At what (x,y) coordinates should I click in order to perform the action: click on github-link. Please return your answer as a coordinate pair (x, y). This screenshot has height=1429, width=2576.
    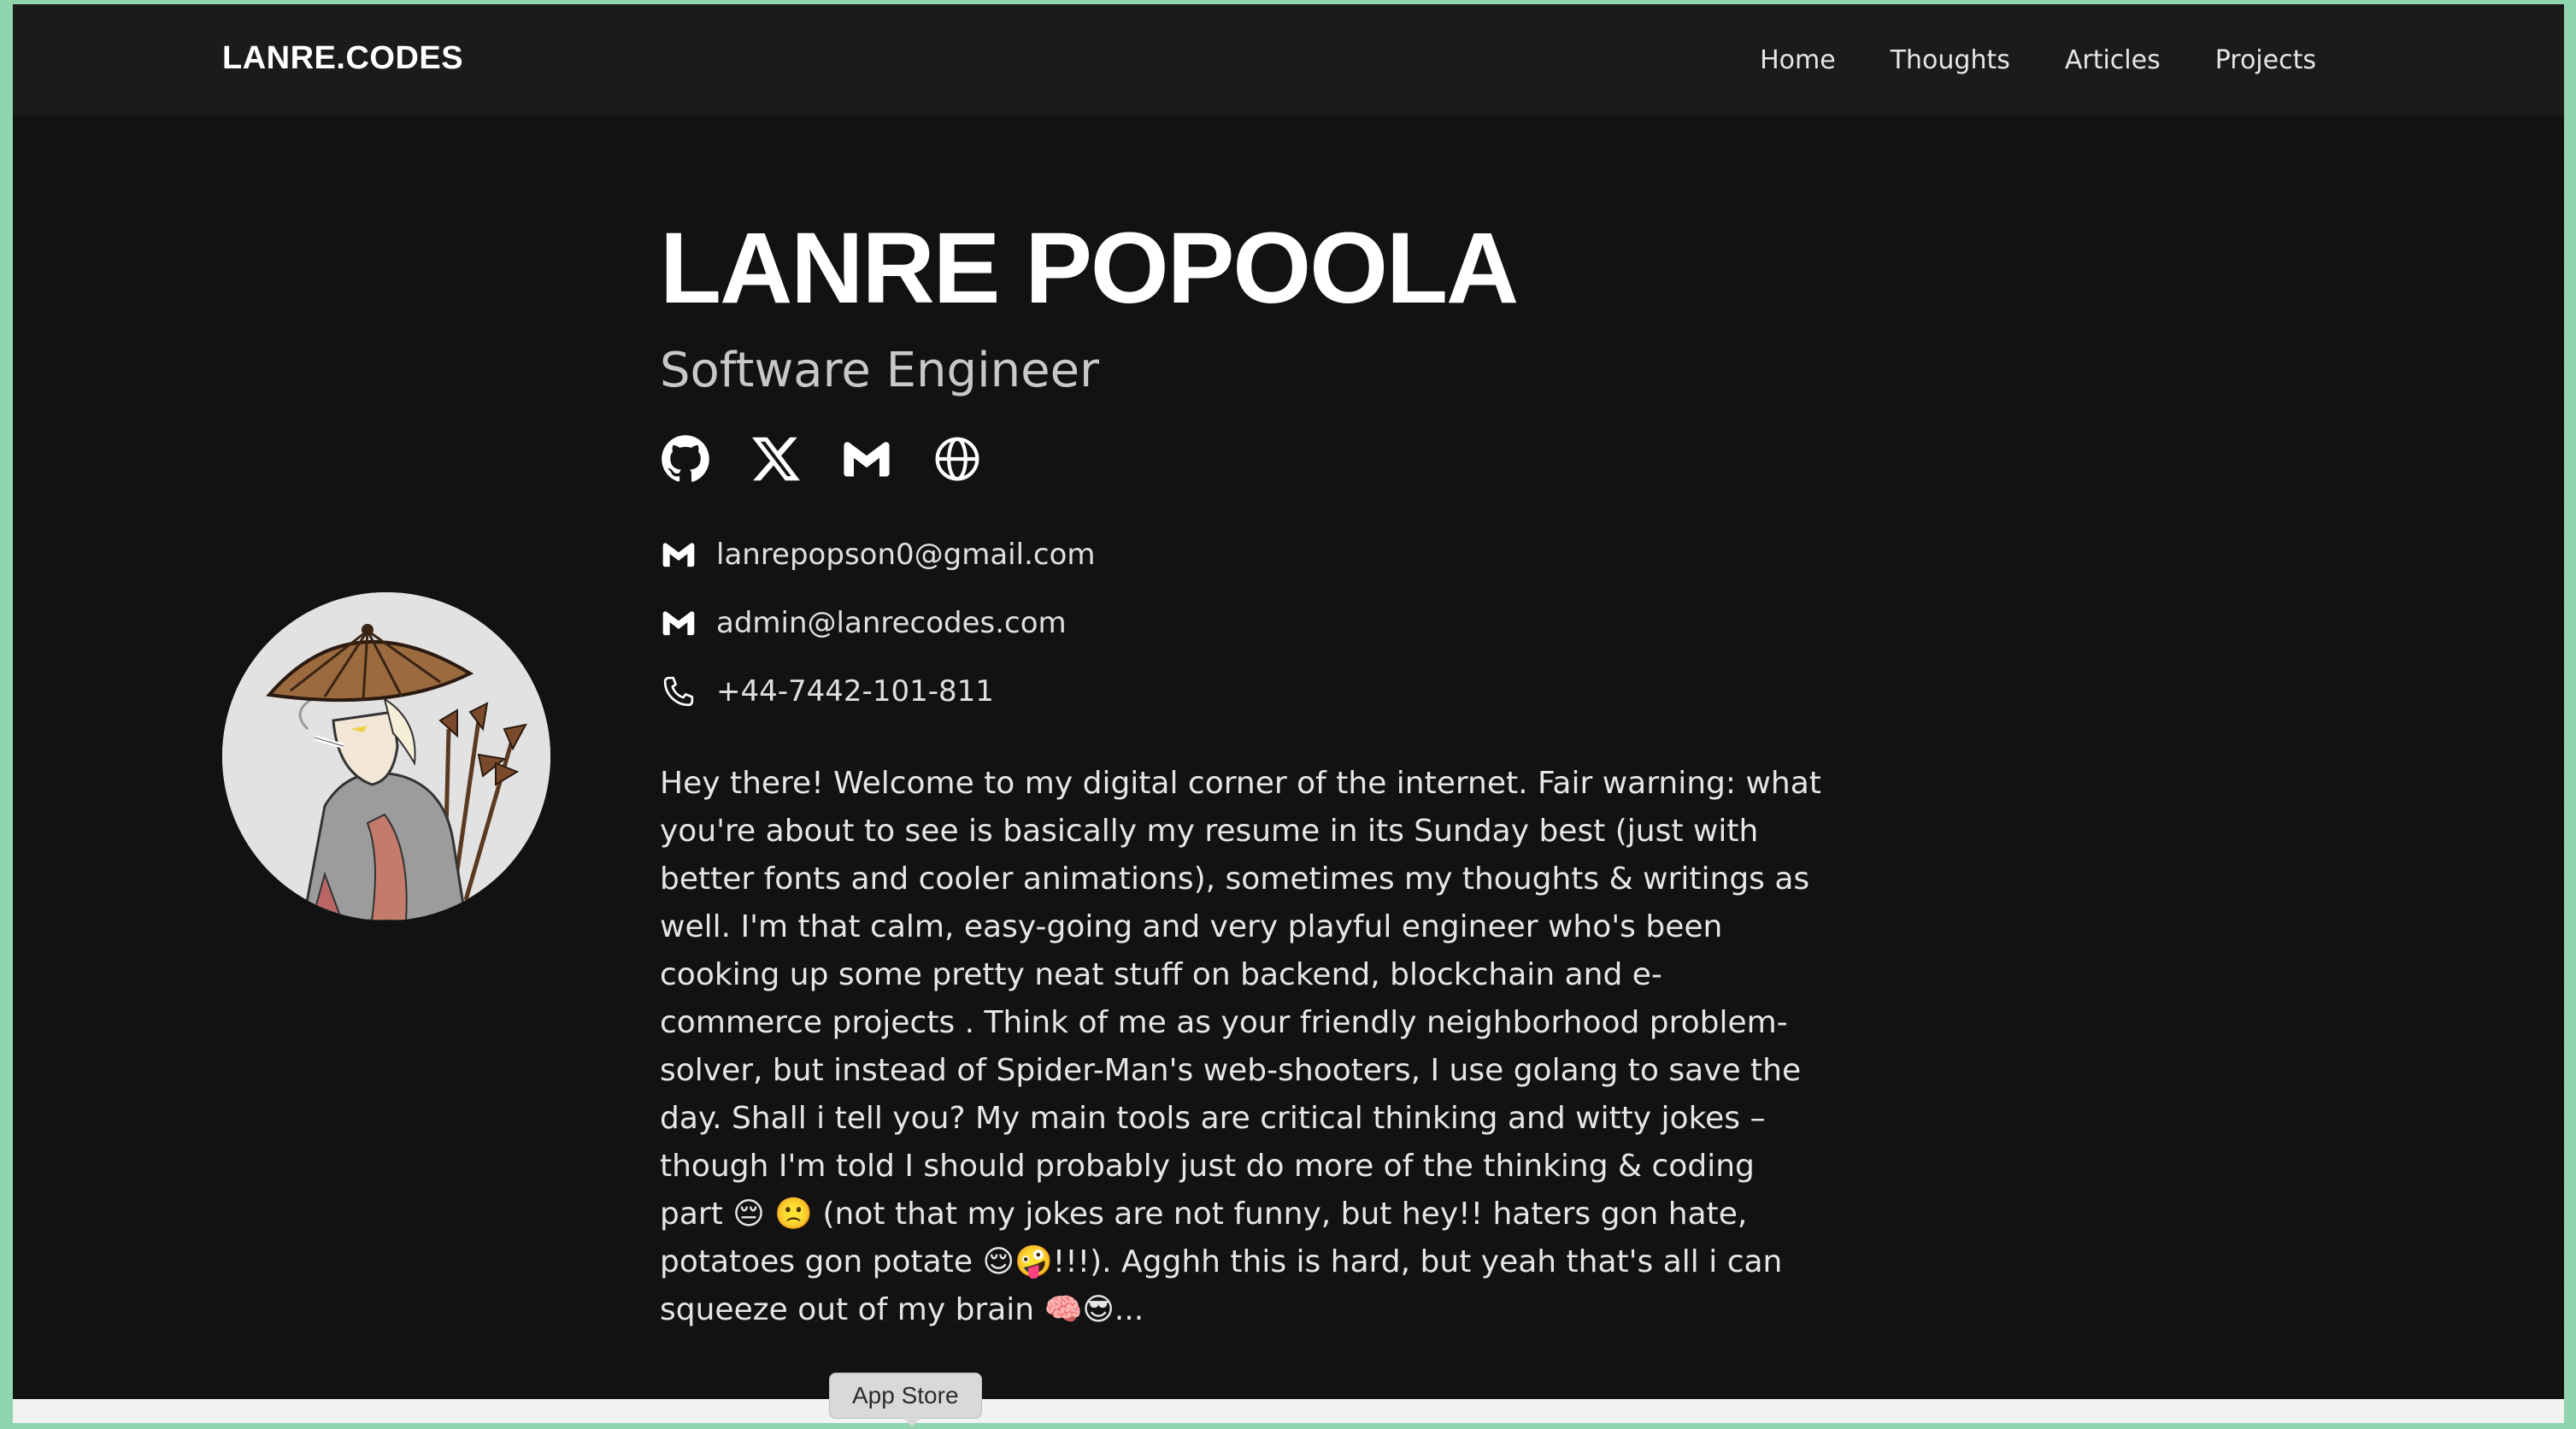
    Looking at the image, I should click on (685, 459).